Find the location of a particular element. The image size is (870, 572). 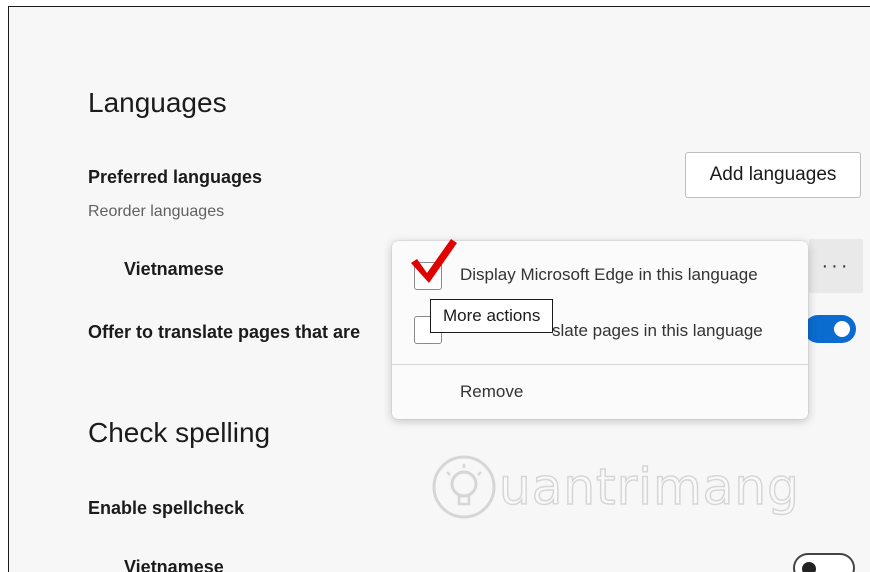

more-actions-button: ··· is located at coordinates (836, 266).